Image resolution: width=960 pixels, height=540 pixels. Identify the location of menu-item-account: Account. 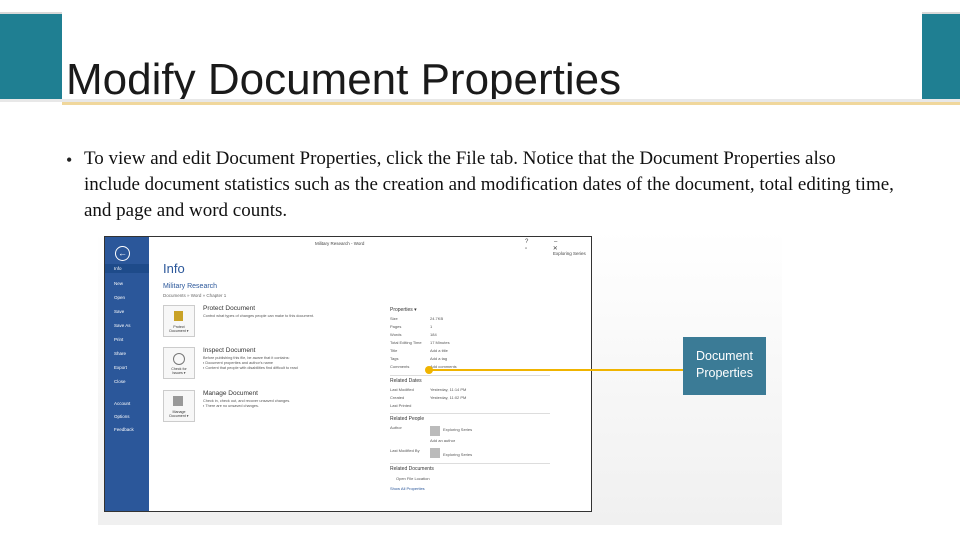
(122, 403).